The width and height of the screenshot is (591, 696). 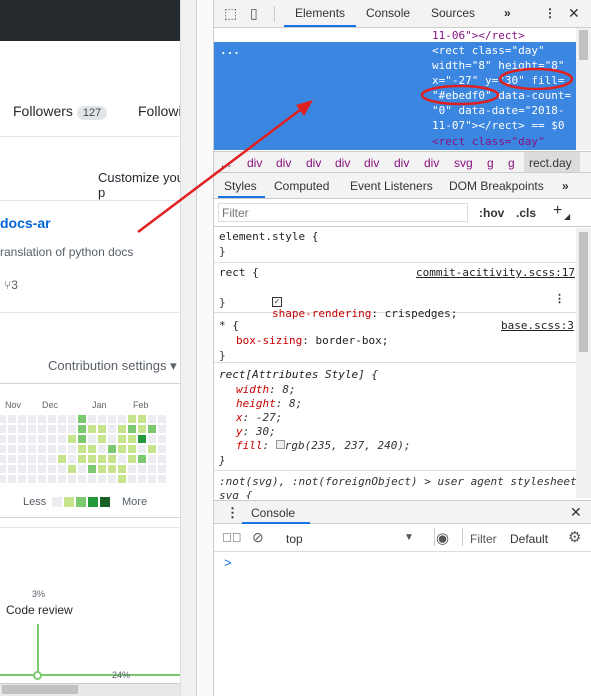 What do you see at coordinates (239, 431) in the screenshot?
I see `property-name: y` at bounding box center [239, 431].